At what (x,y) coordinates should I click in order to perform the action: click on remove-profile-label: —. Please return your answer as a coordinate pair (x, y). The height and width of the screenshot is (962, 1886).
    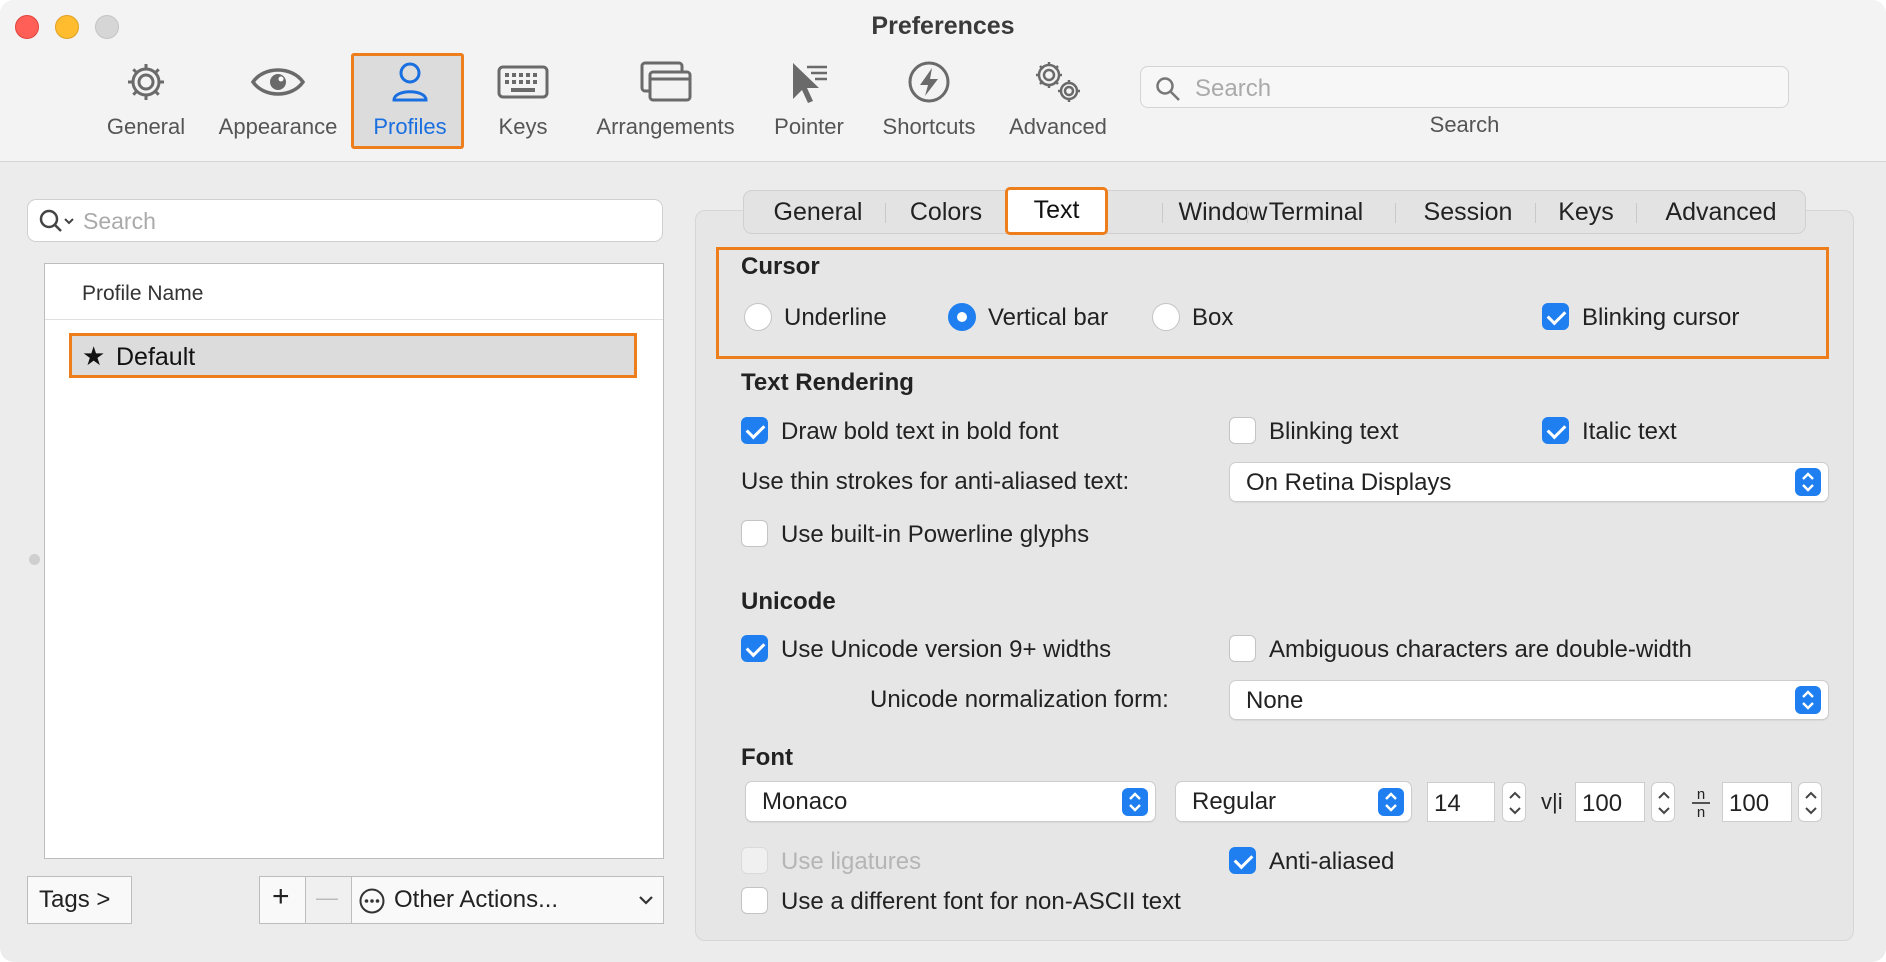
    Looking at the image, I should click on (327, 897).